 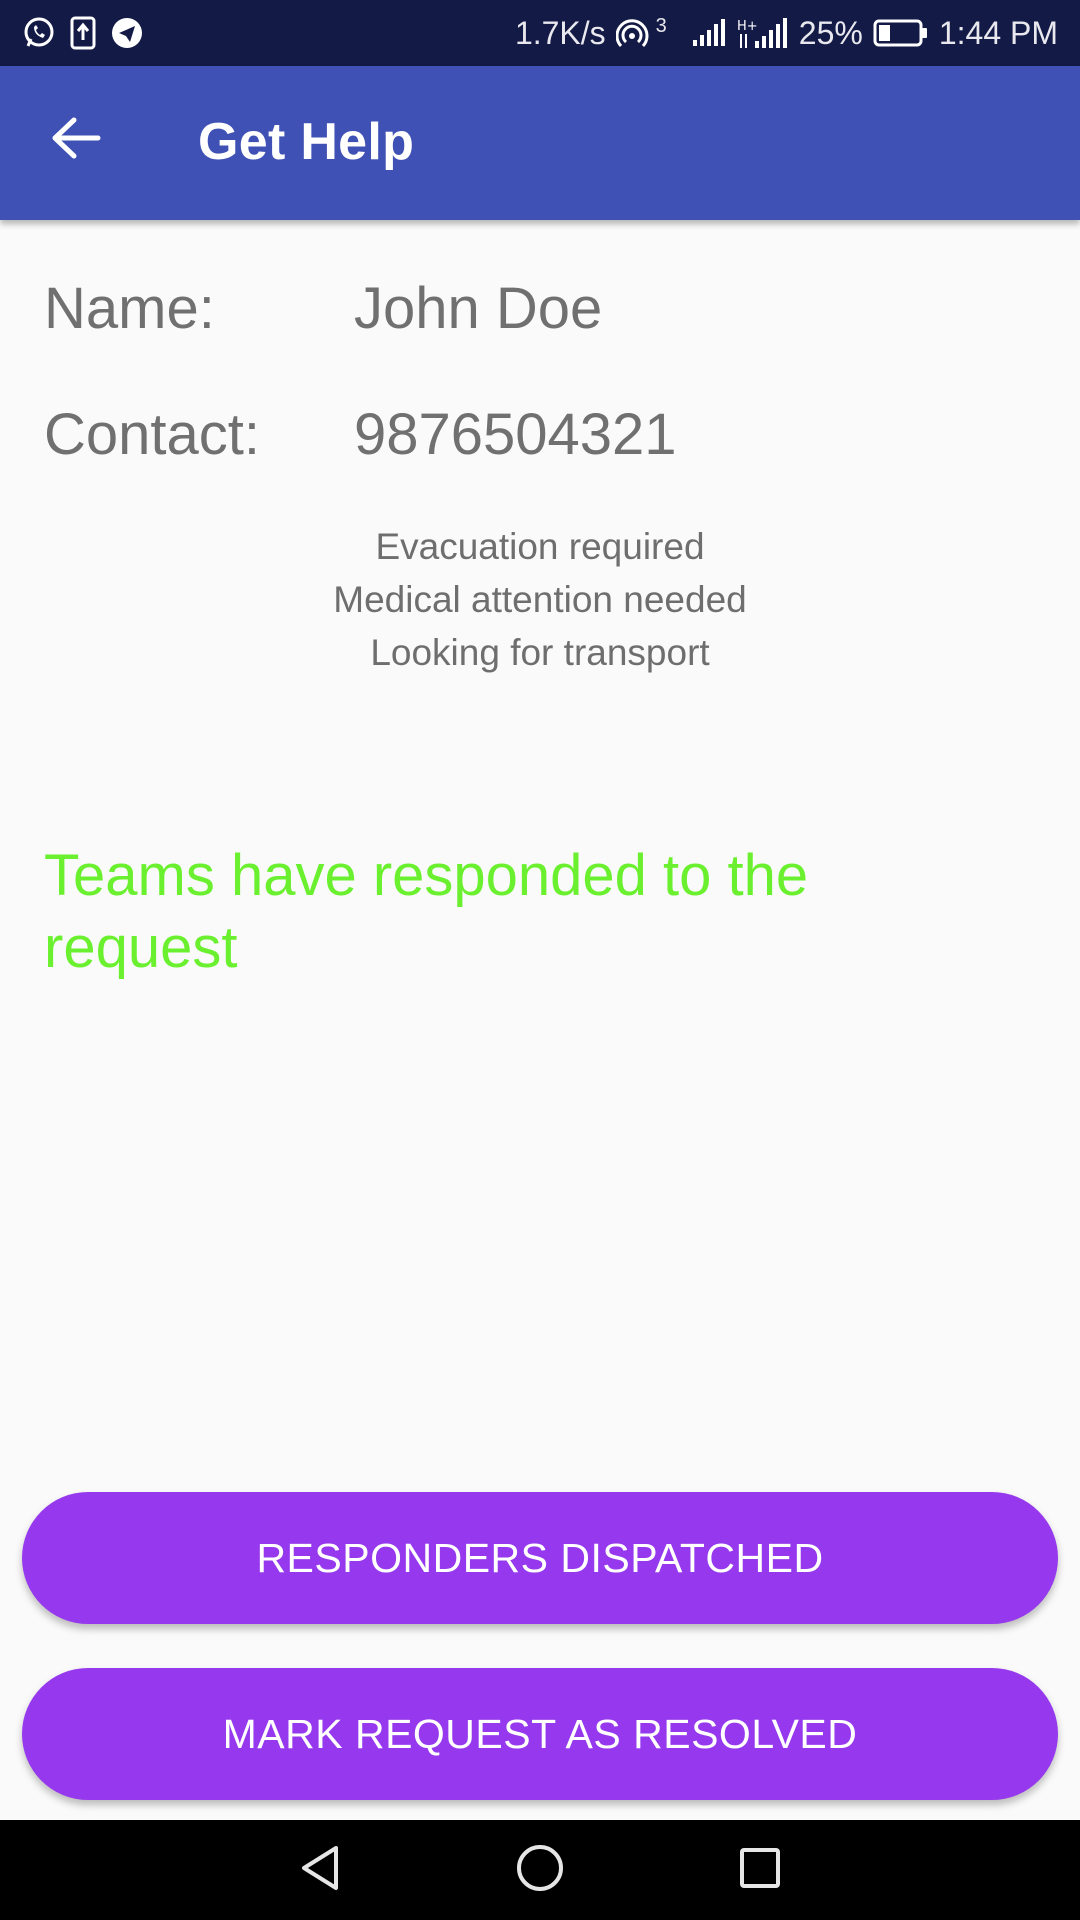 What do you see at coordinates (747, 26) in the screenshot?
I see `svg-text: H+` at bounding box center [747, 26].